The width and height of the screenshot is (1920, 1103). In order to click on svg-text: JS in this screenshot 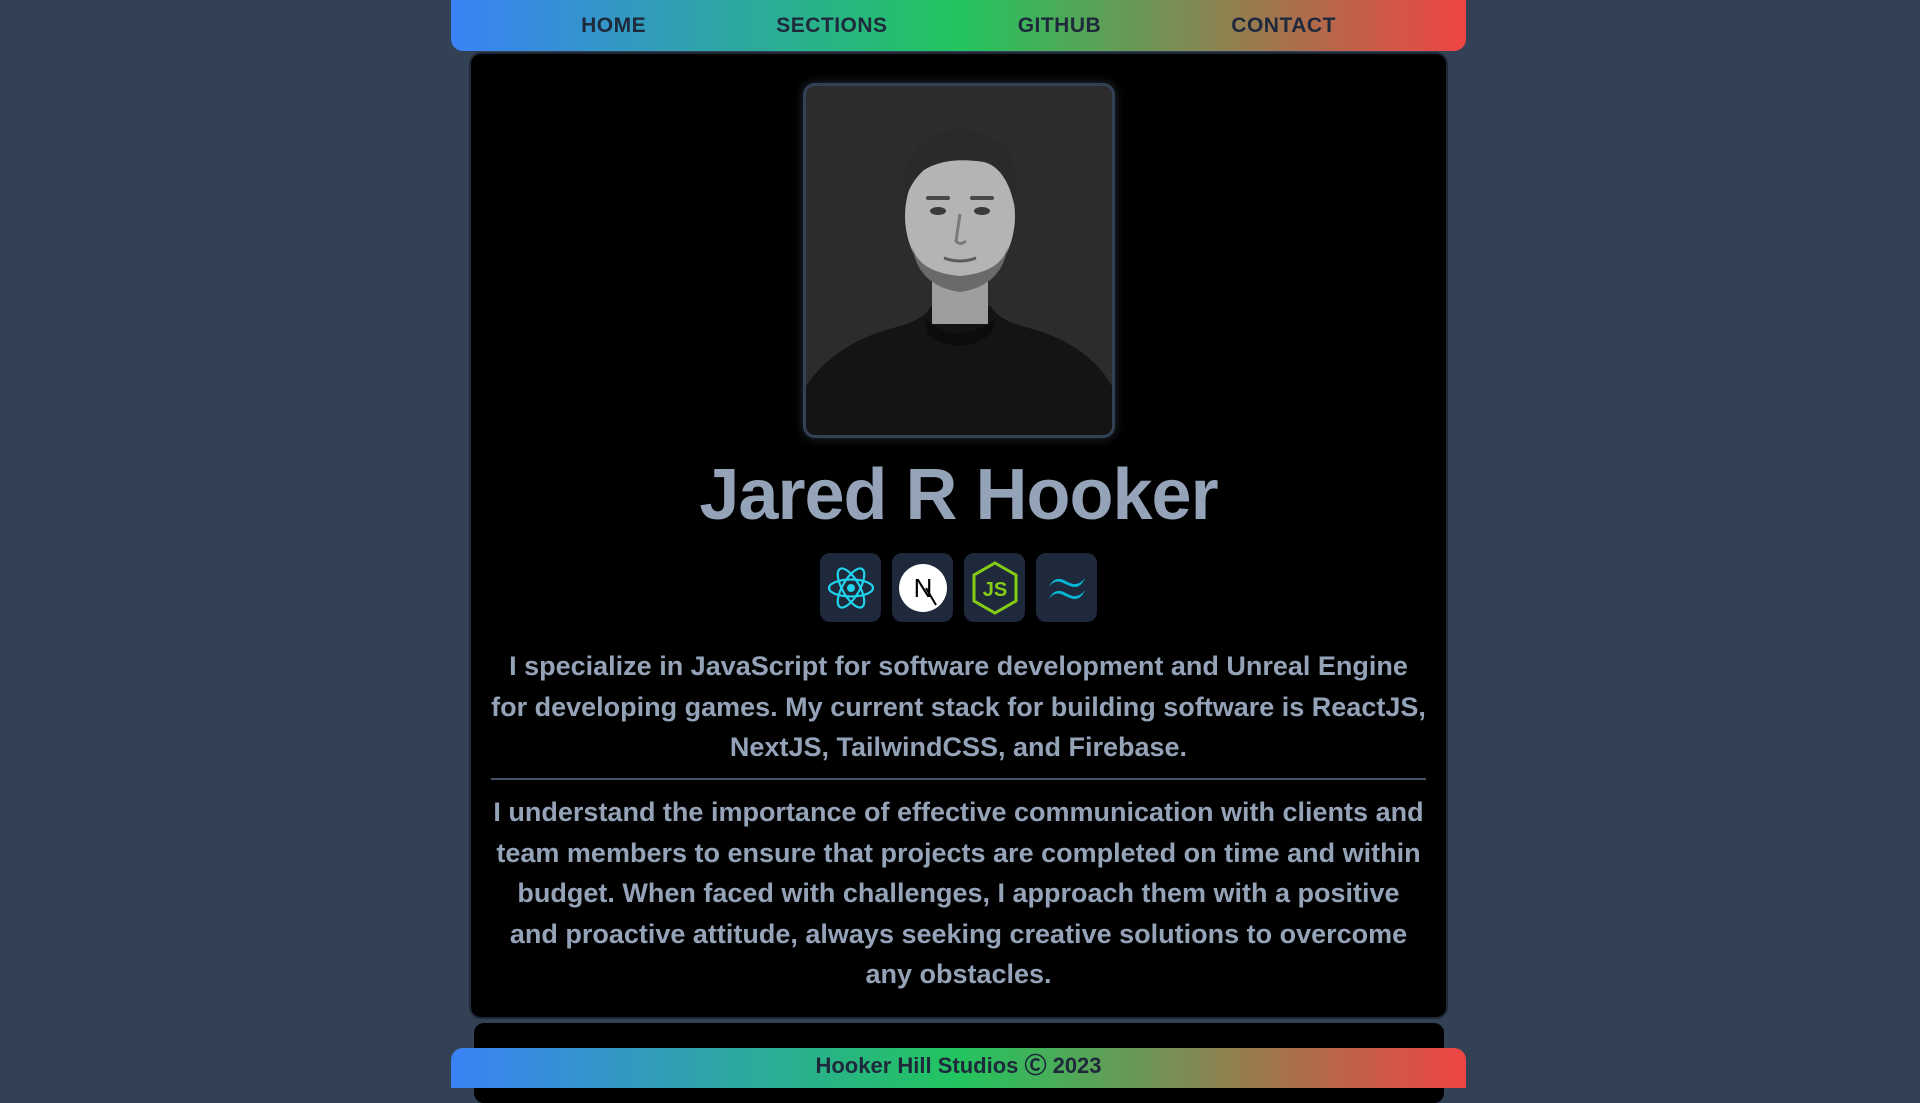, I will do `click(994, 590)`.